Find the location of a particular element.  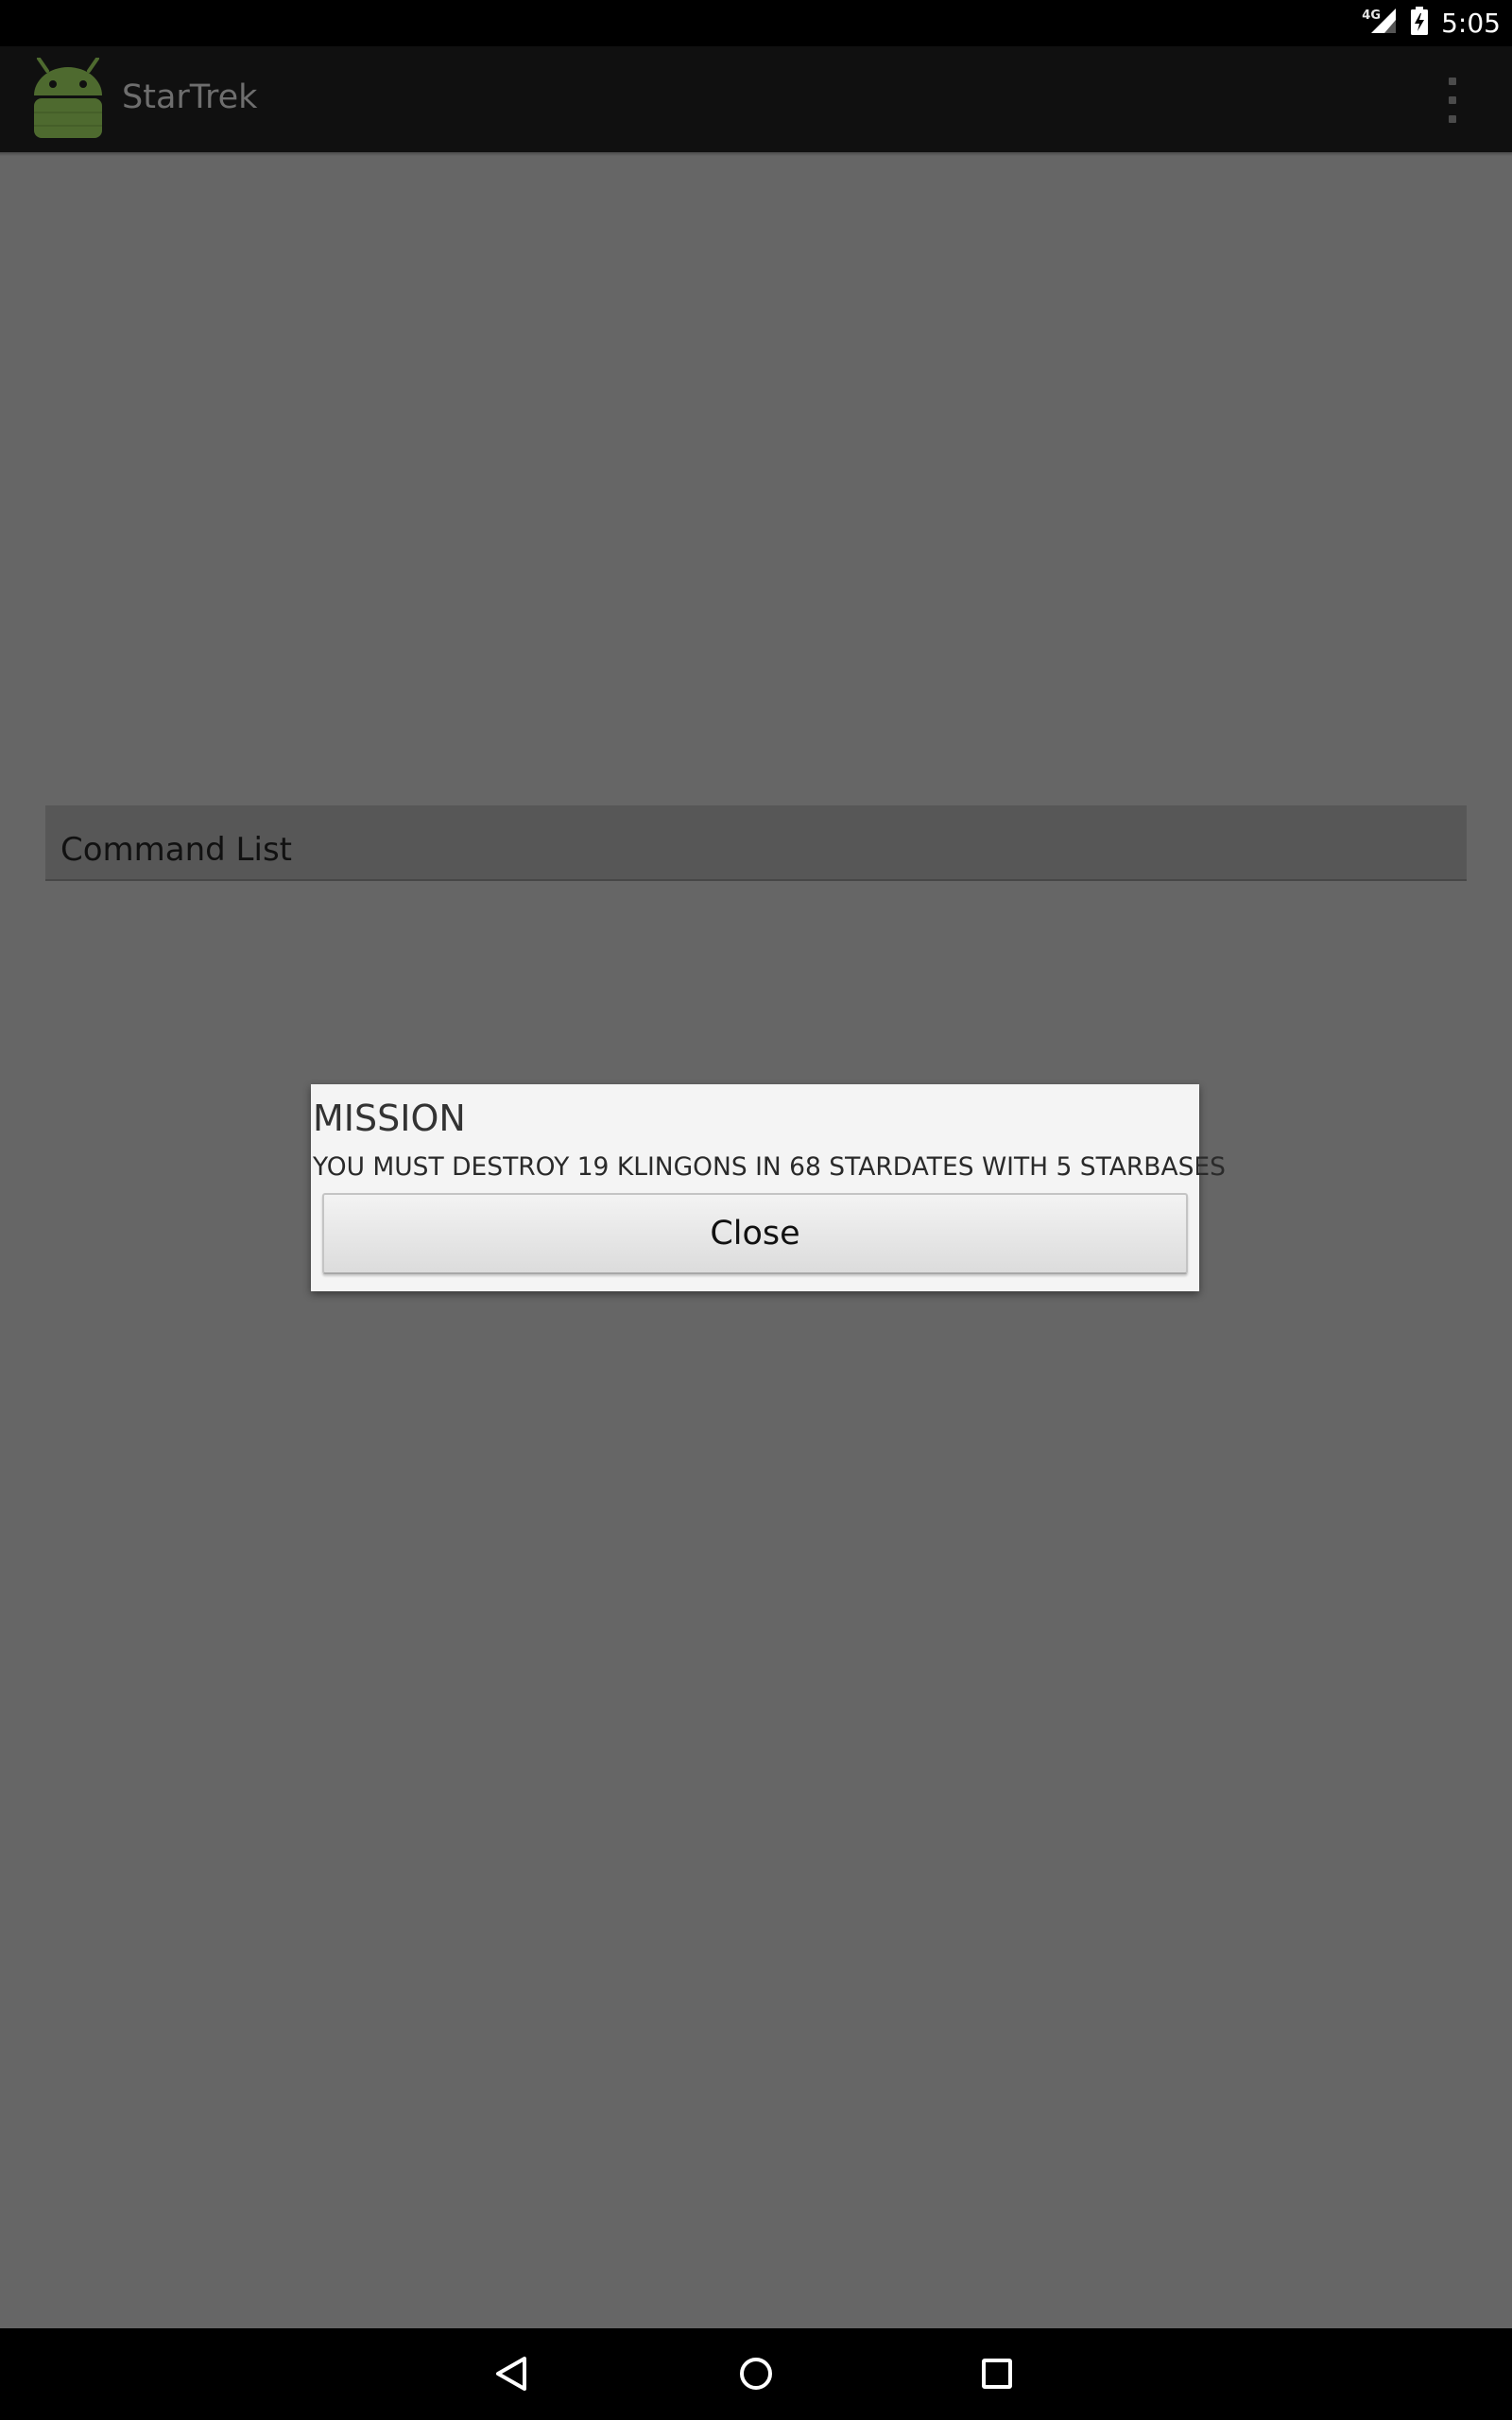

app-title: StarTrek is located at coordinates (190, 97).